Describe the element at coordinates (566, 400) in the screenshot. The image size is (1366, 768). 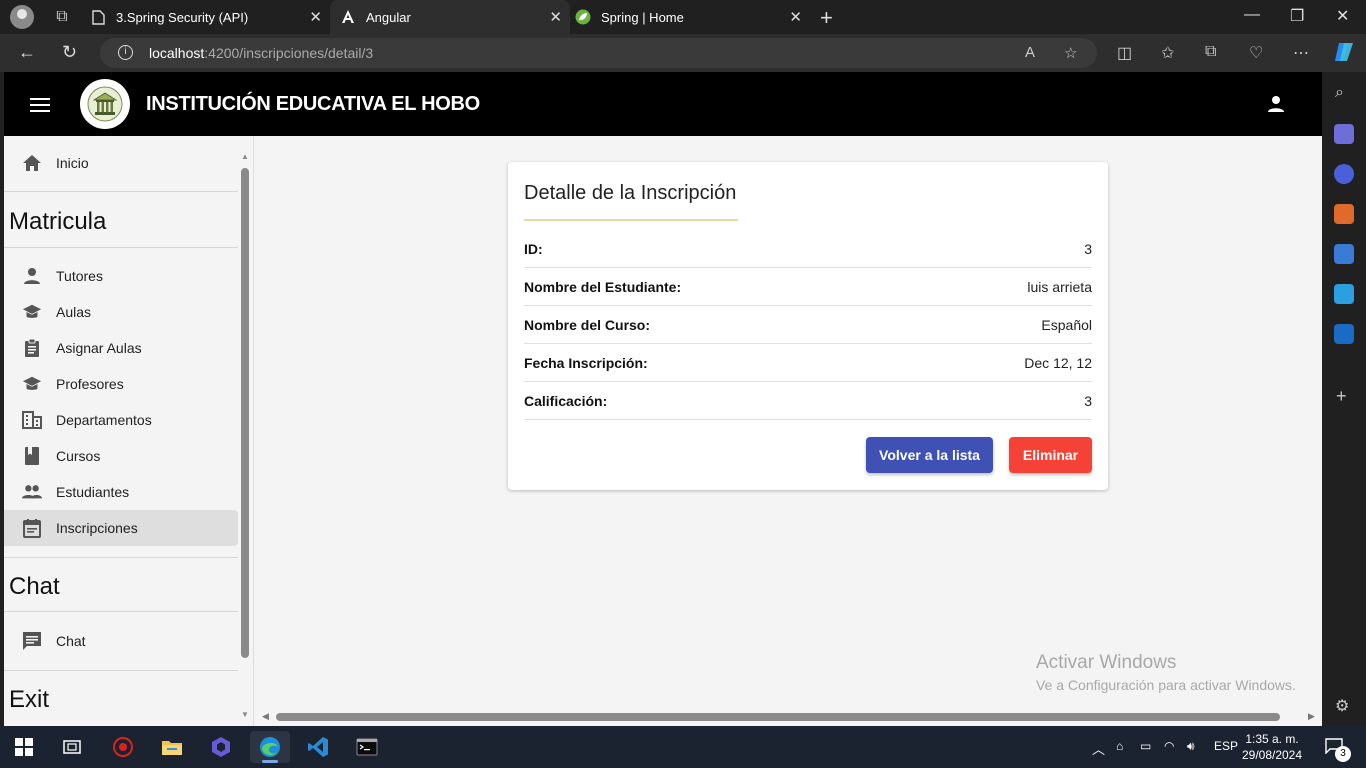
I see `field-label: Calificación:` at that location.